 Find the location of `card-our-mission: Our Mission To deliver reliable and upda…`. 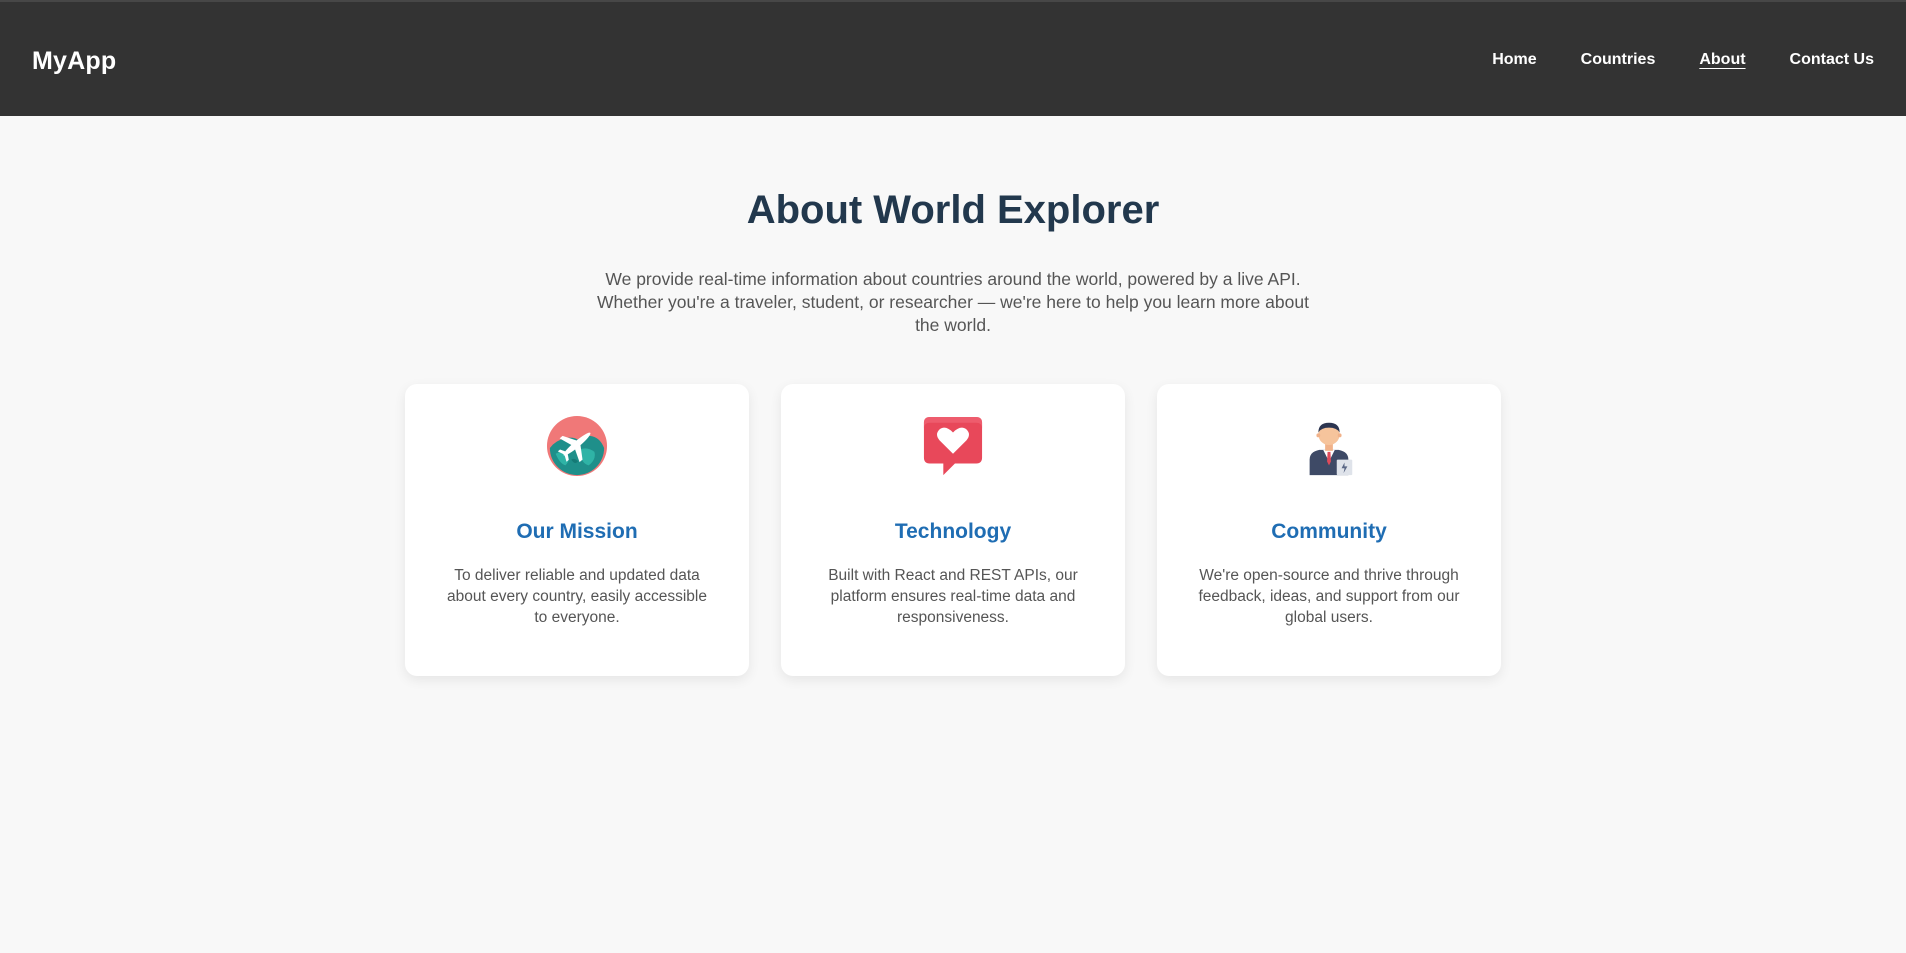

card-our-mission: Our Mission To deliver reliable and upda… is located at coordinates (577, 530).